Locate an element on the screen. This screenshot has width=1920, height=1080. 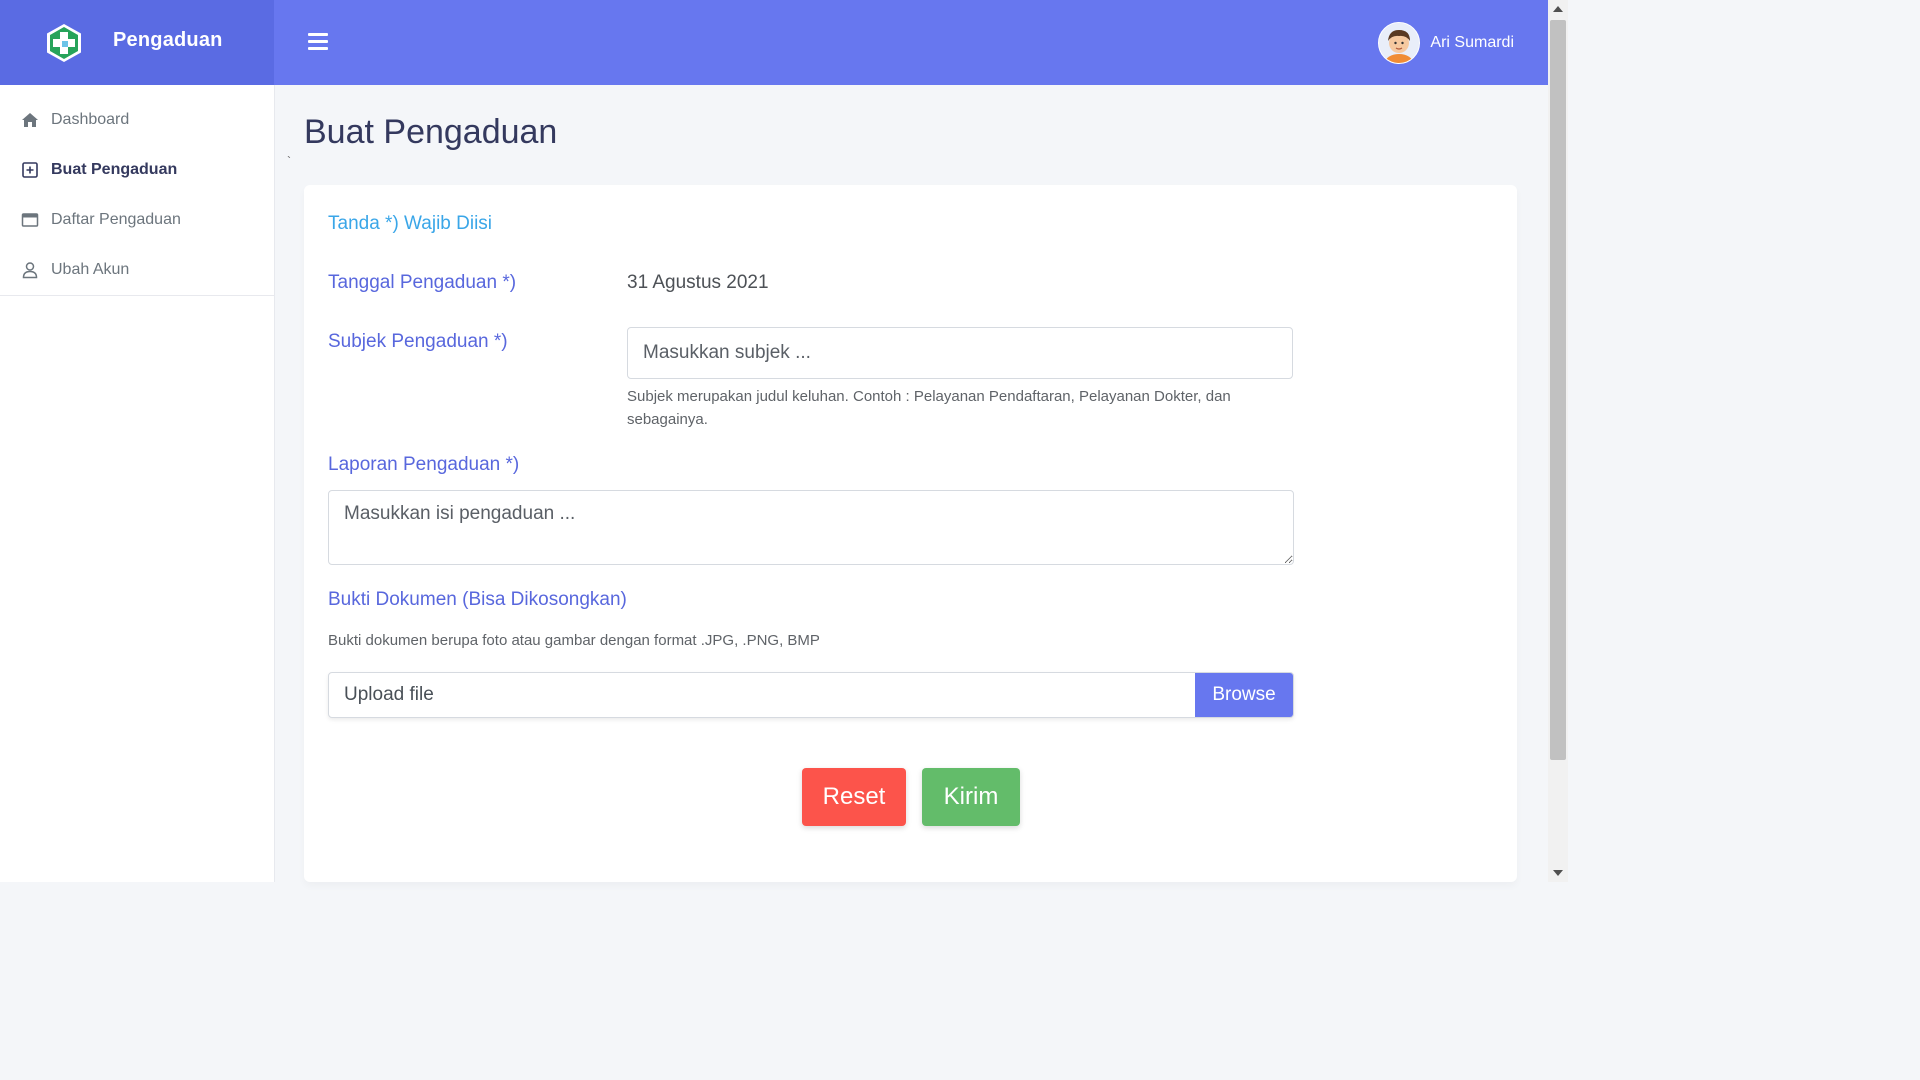
sidebar-item-label: Ubah Akun is located at coordinates (90, 269).